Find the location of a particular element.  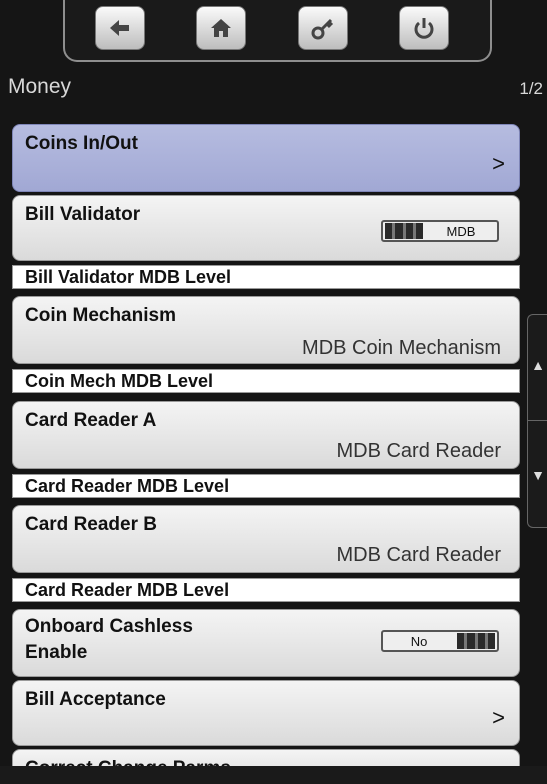

item-label-line2: Enable is located at coordinates (56, 652).